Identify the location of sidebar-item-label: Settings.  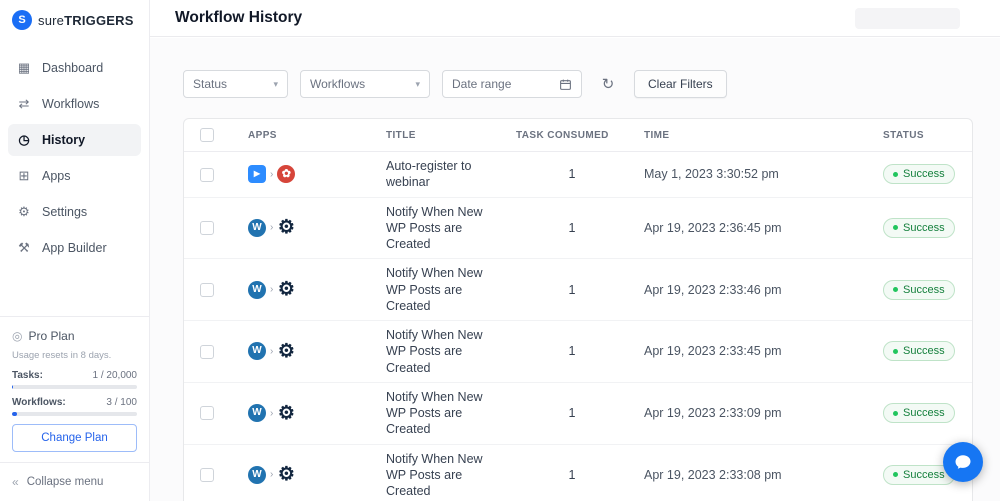
(65, 212).